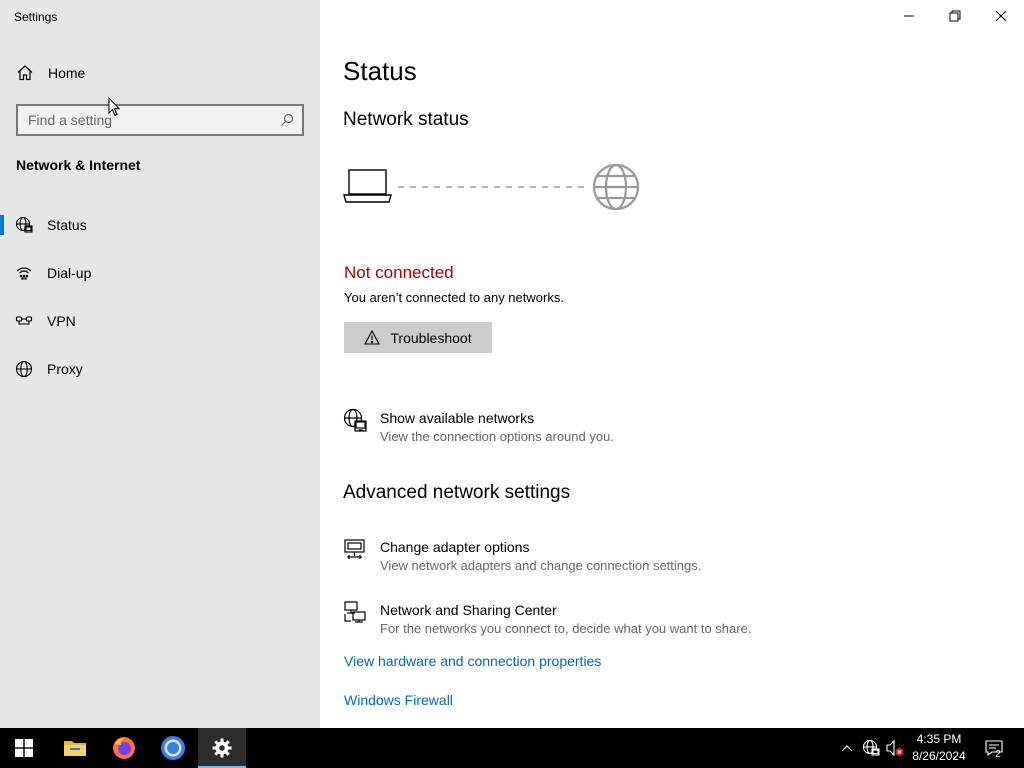 The width and height of the screenshot is (1024, 768). What do you see at coordinates (512, 748) in the screenshot?
I see `taskbar: 4:35 PM 8/26/2024` at bounding box center [512, 748].